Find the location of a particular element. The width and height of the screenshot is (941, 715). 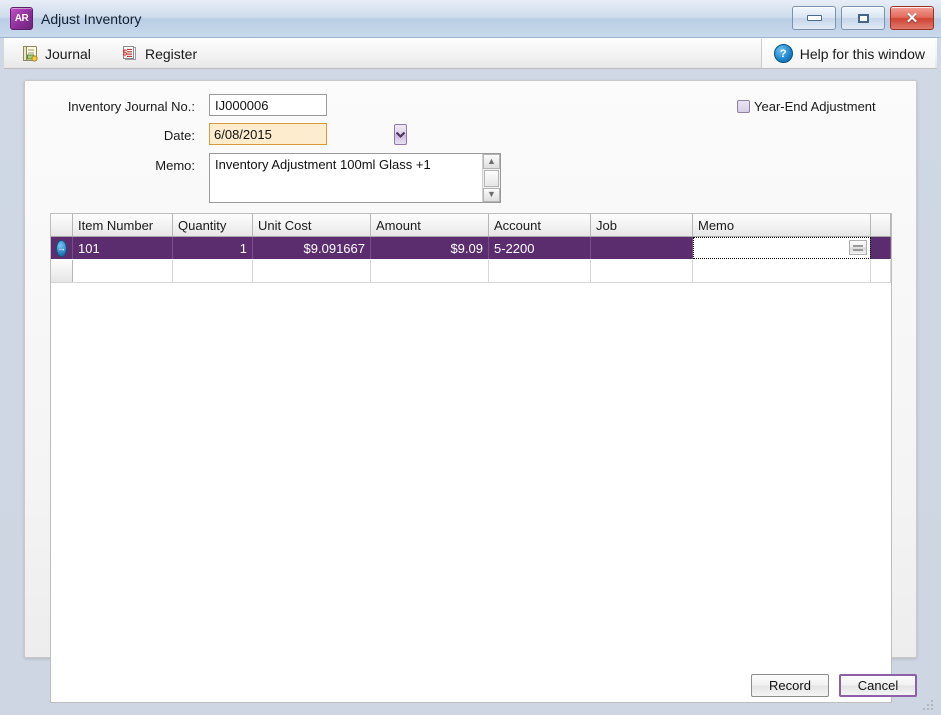

memo-scroll-thumb is located at coordinates (491, 178).